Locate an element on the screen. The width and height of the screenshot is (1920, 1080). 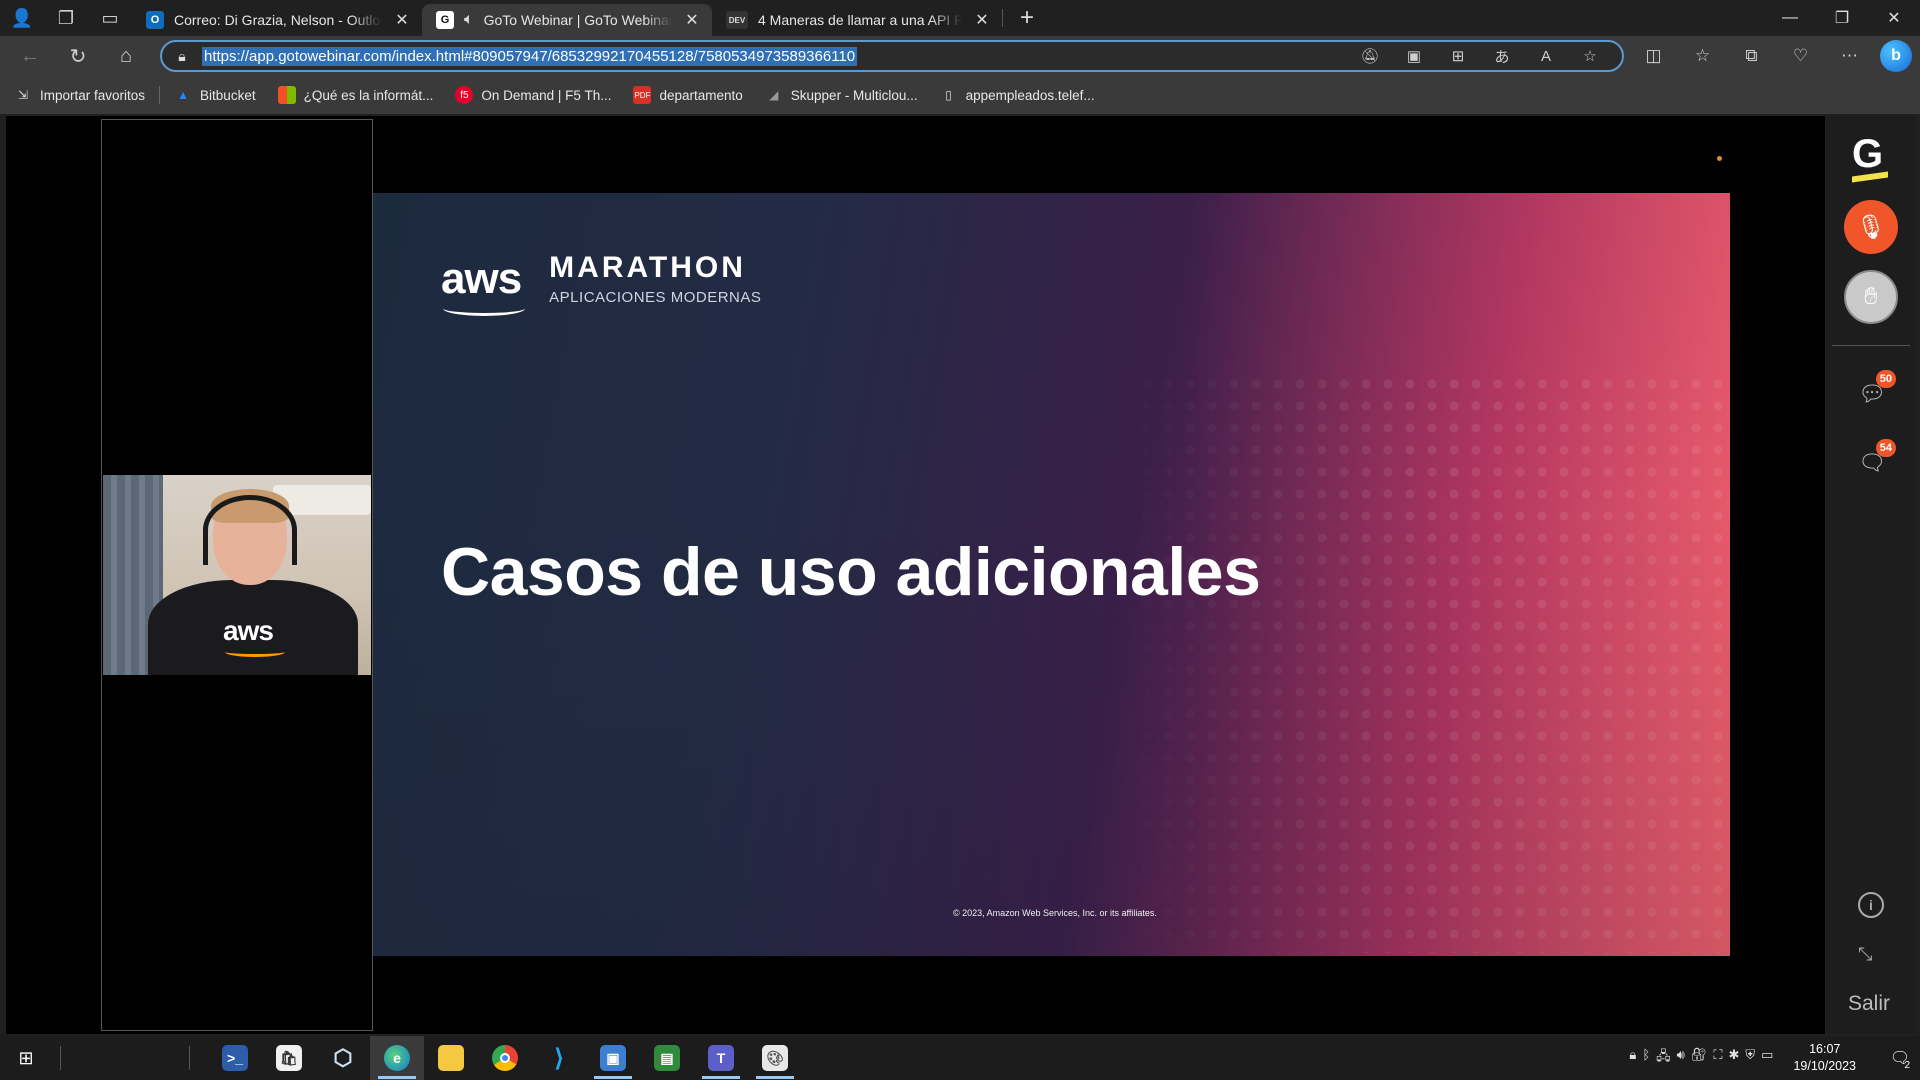
network-icon: 🖧 is located at coordinates (1663, 1058).